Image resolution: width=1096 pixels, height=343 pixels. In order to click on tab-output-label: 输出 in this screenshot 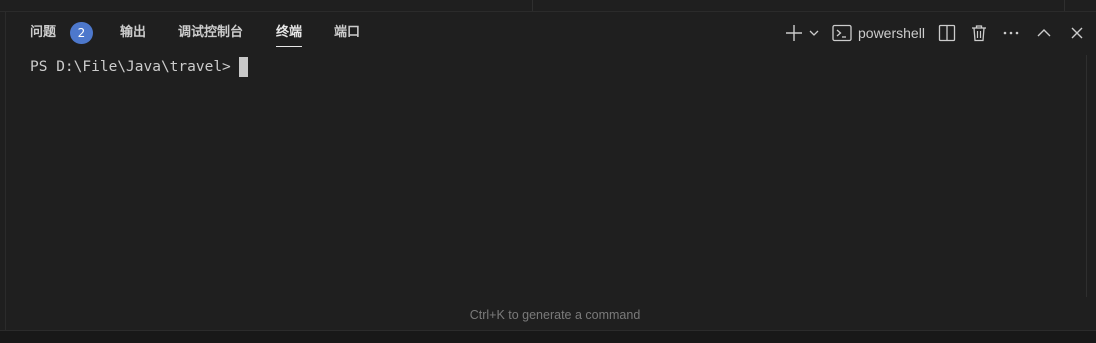, I will do `click(133, 32)`.